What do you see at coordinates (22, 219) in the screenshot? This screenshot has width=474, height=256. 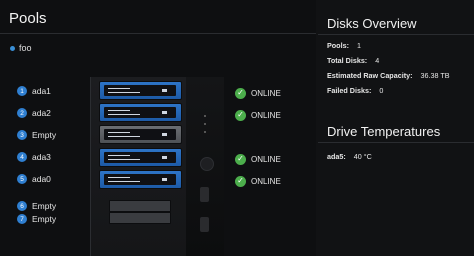 I see `slot-number-badge: 7` at bounding box center [22, 219].